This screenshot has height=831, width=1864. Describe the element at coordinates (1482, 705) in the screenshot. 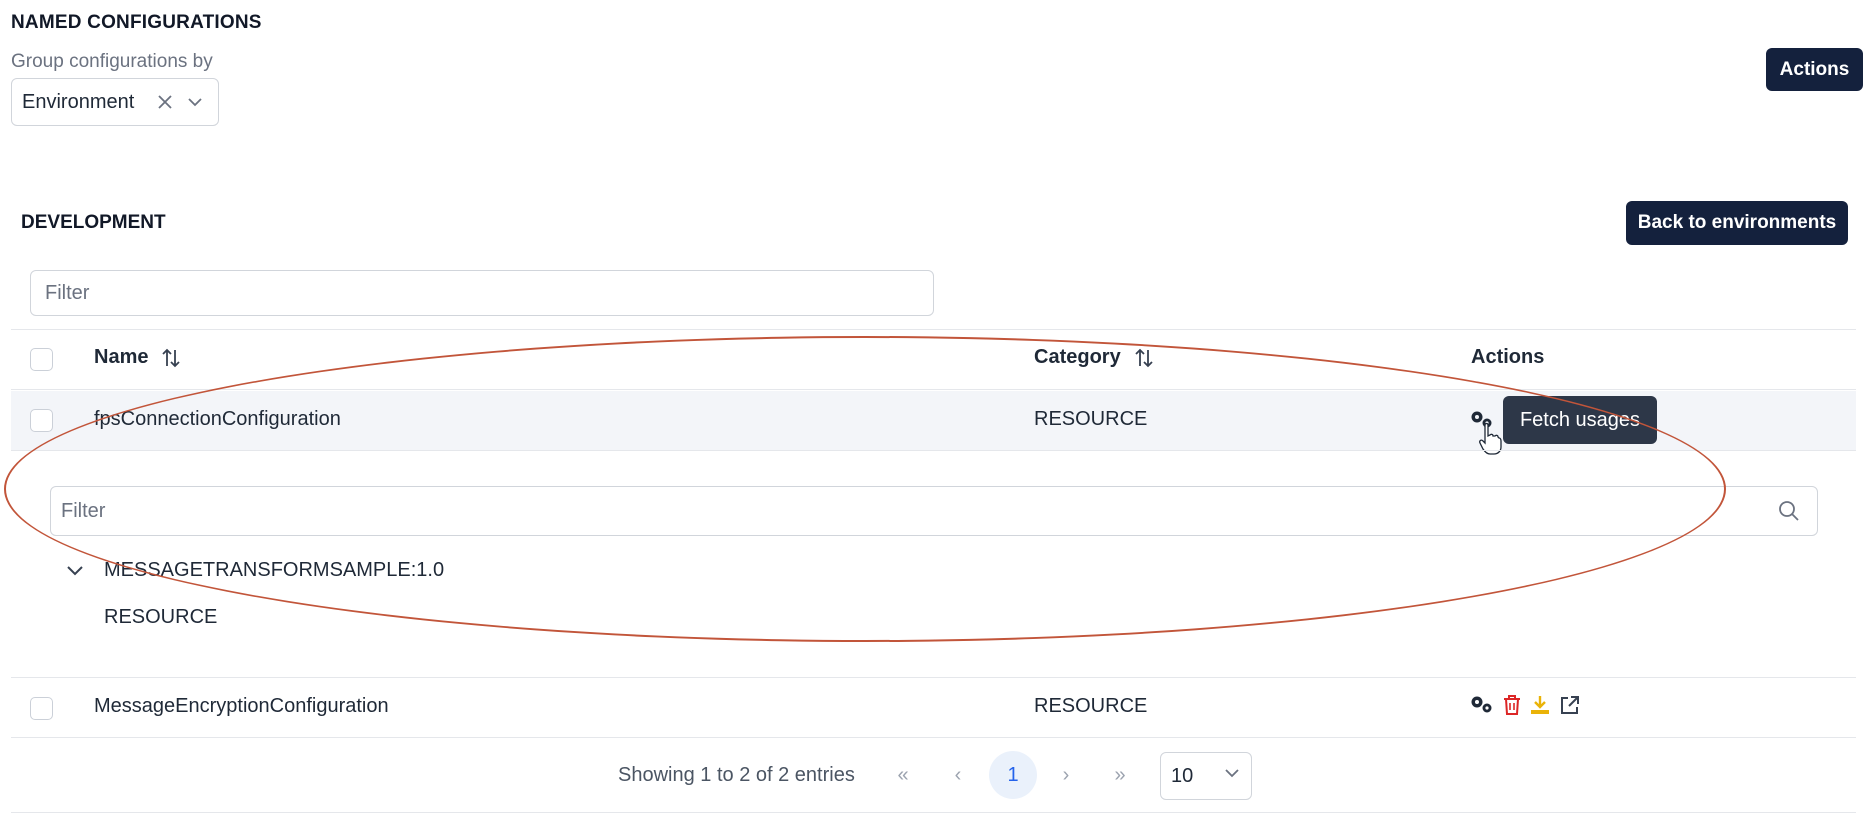

I see `gears-icon` at that location.